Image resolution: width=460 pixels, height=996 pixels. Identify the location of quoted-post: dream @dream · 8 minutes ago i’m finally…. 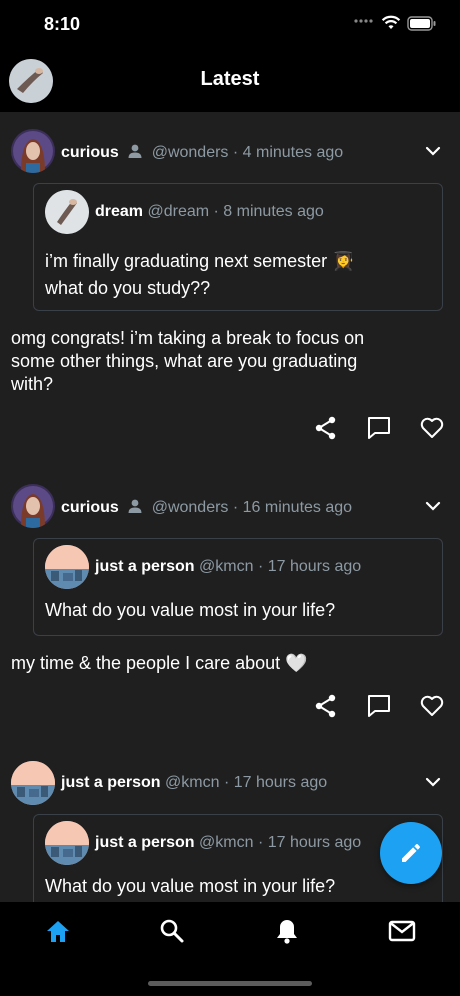
(238, 247).